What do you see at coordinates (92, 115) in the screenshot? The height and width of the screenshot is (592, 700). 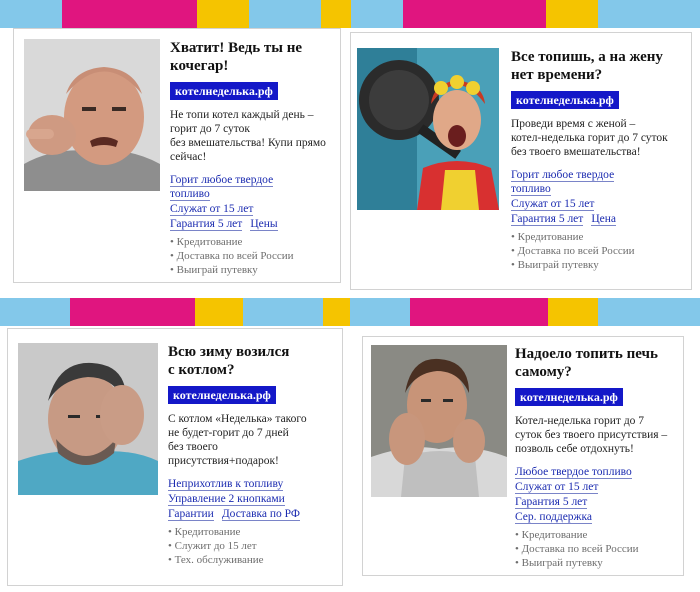 I see `angry-man-pointing-photo` at bounding box center [92, 115].